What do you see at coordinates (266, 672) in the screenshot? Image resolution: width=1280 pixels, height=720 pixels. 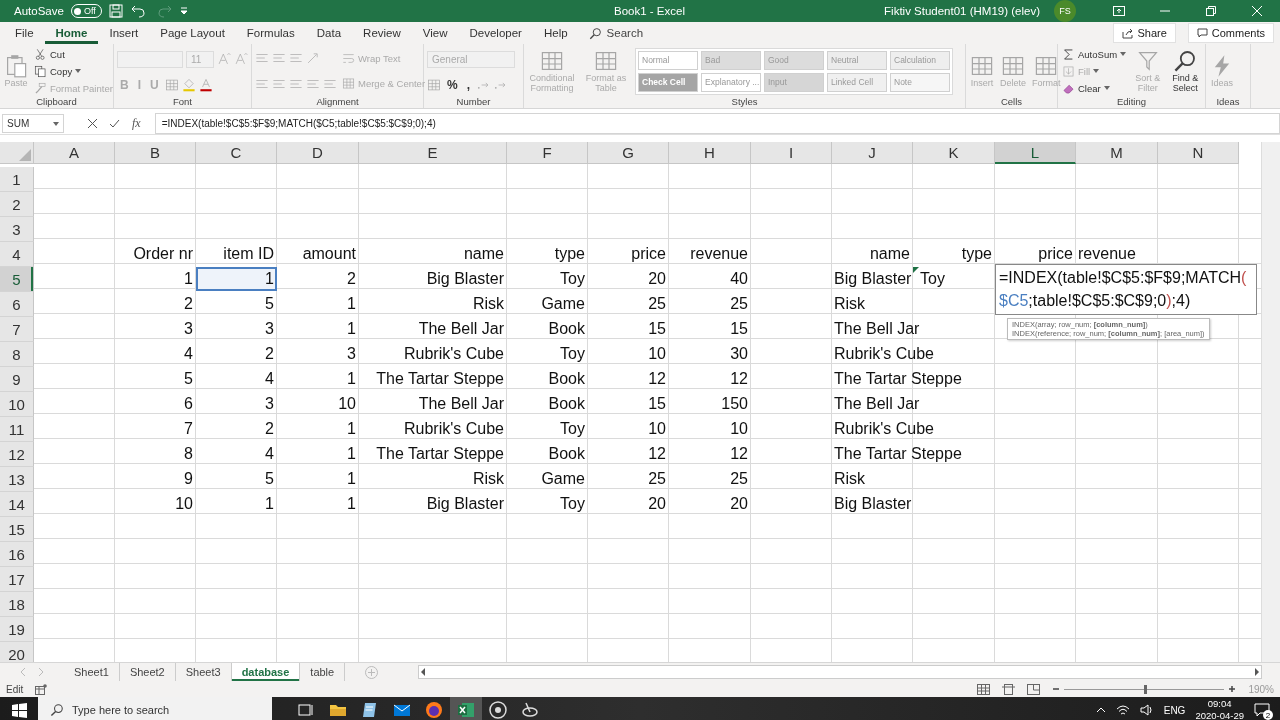 I see `sheet-tab: database` at bounding box center [266, 672].